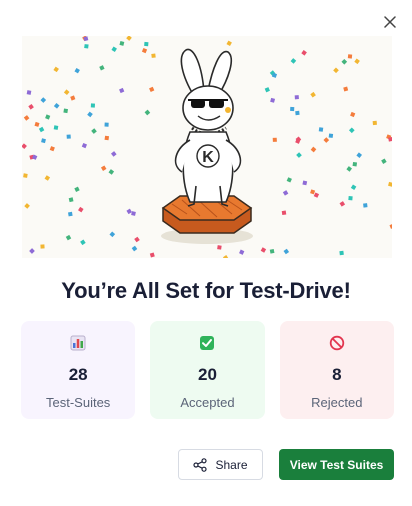 The width and height of the screenshot is (412, 506). Describe the element at coordinates (208, 127) in the screenshot. I see `mascot: K` at that location.